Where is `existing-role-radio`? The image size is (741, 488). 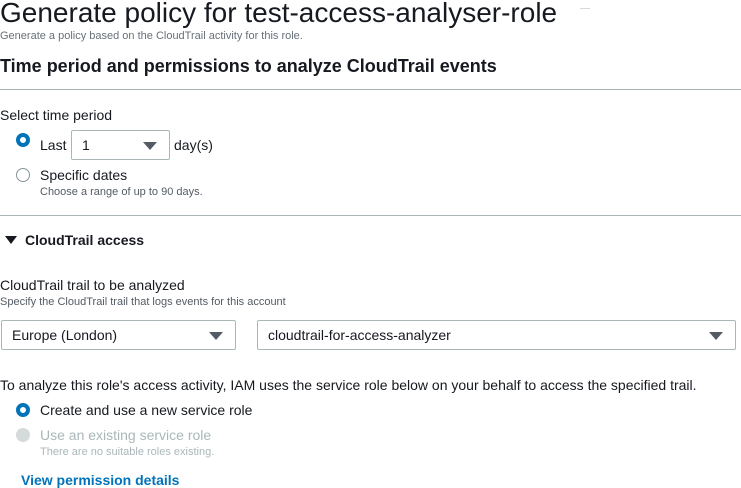 existing-role-radio is located at coordinates (23, 435).